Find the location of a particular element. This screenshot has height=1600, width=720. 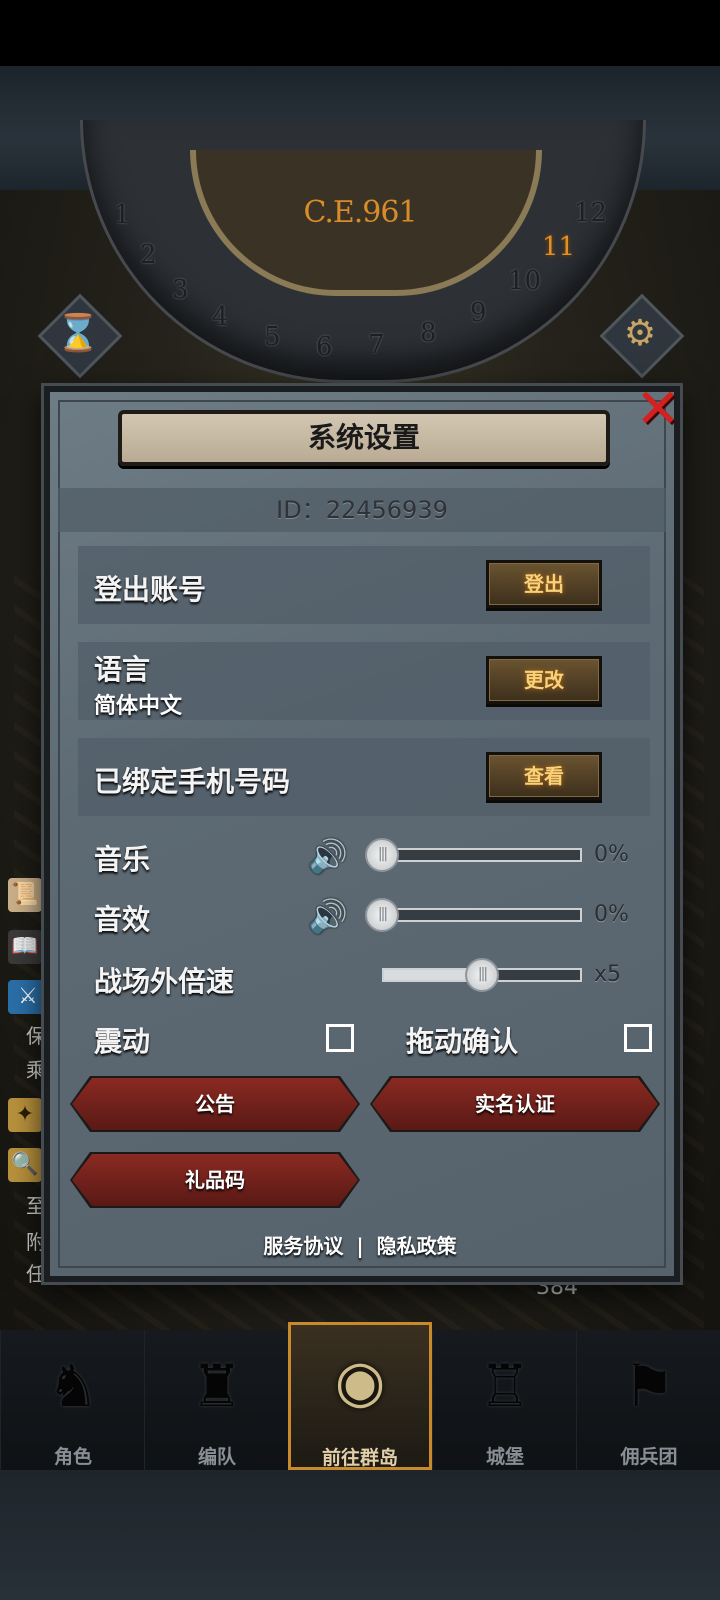

language-label: 语言 is located at coordinates (122, 669).